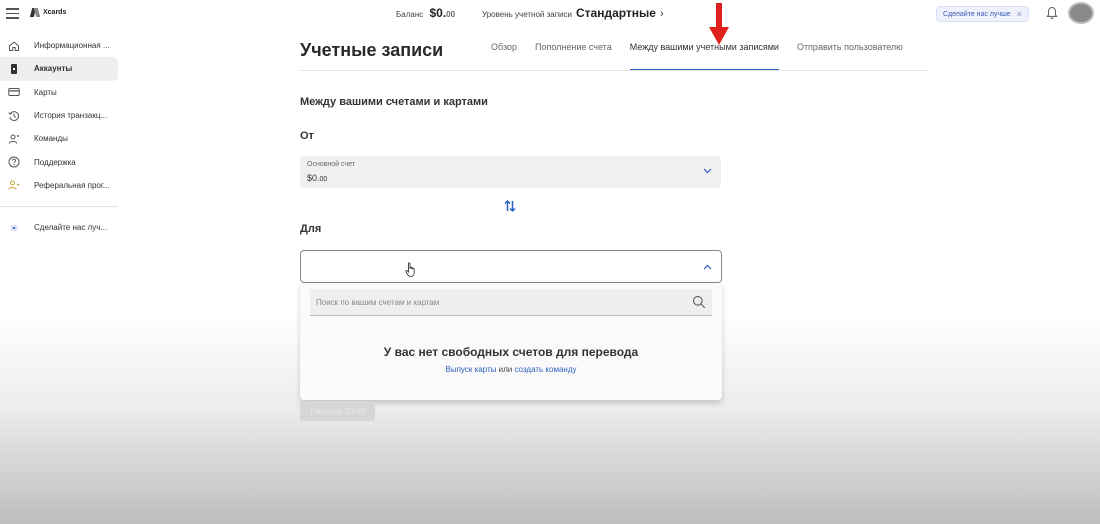 Image resolution: width=1100 pixels, height=524 pixels. What do you see at coordinates (573, 13) in the screenshot?
I see `account-level-link: Уровень учетной записи Стандартные ›` at bounding box center [573, 13].